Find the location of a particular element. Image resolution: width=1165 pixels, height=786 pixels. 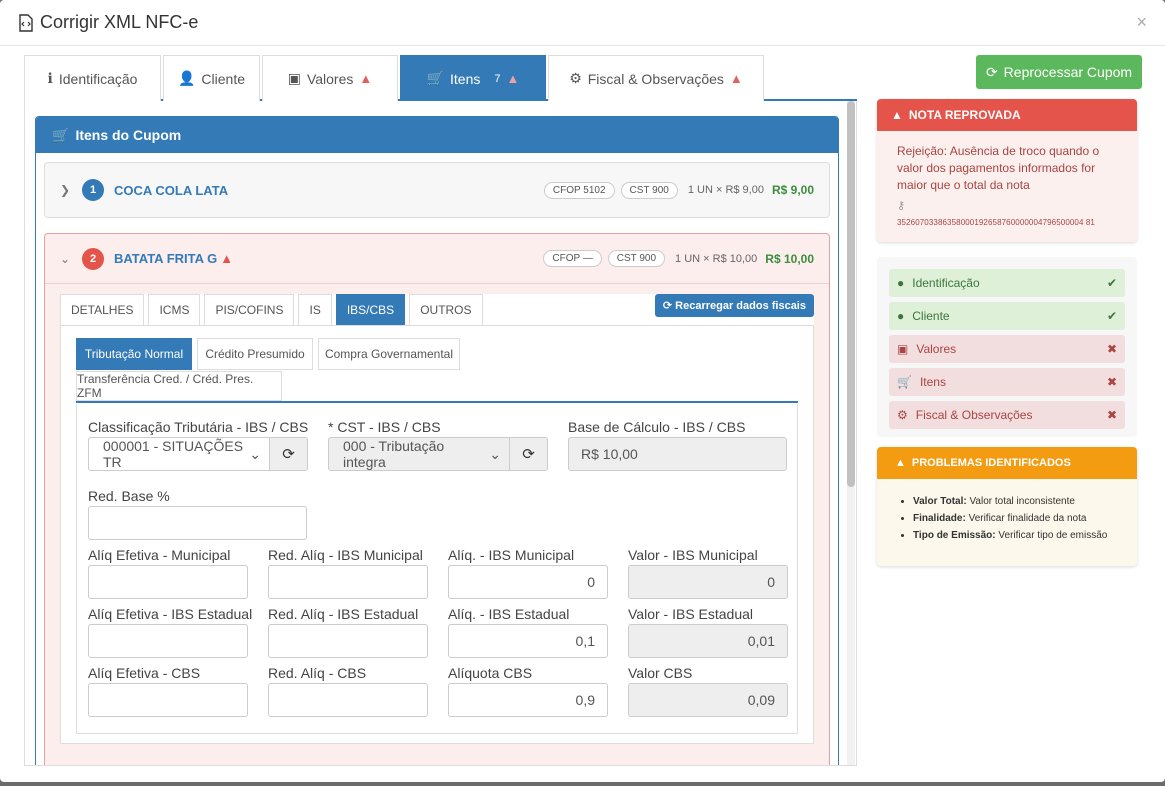

tab-label: Fiscal & Observações is located at coordinates (655, 78).